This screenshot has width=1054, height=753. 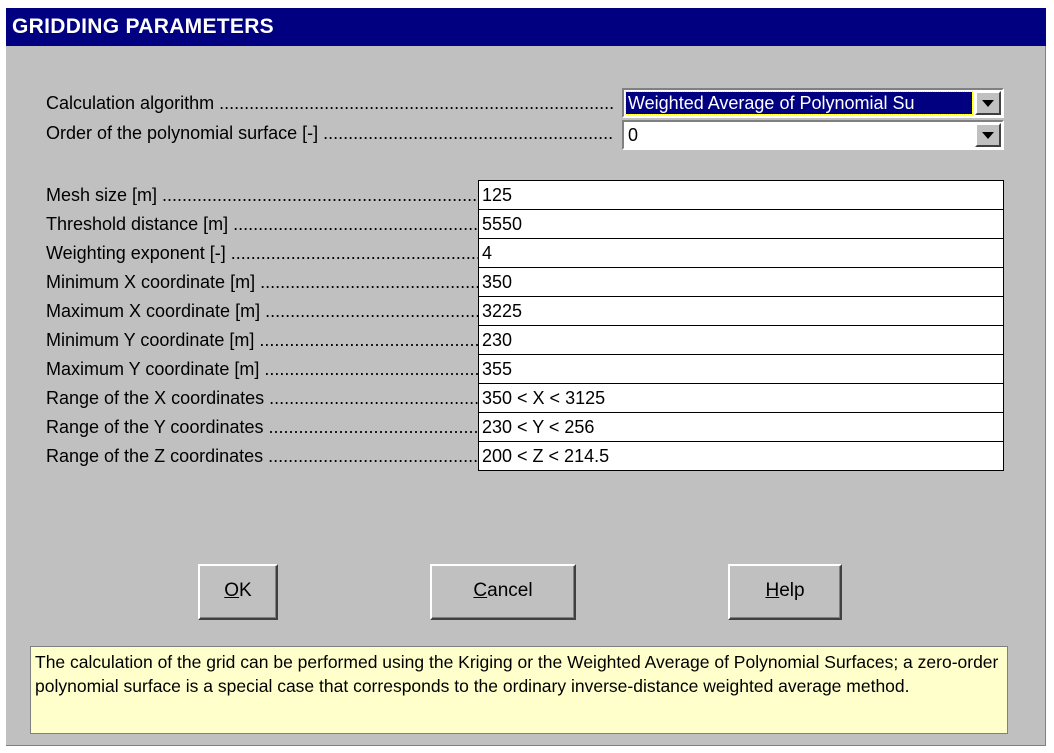 What do you see at coordinates (741, 224) in the screenshot?
I see `threshold-distance-field: 5550` at bounding box center [741, 224].